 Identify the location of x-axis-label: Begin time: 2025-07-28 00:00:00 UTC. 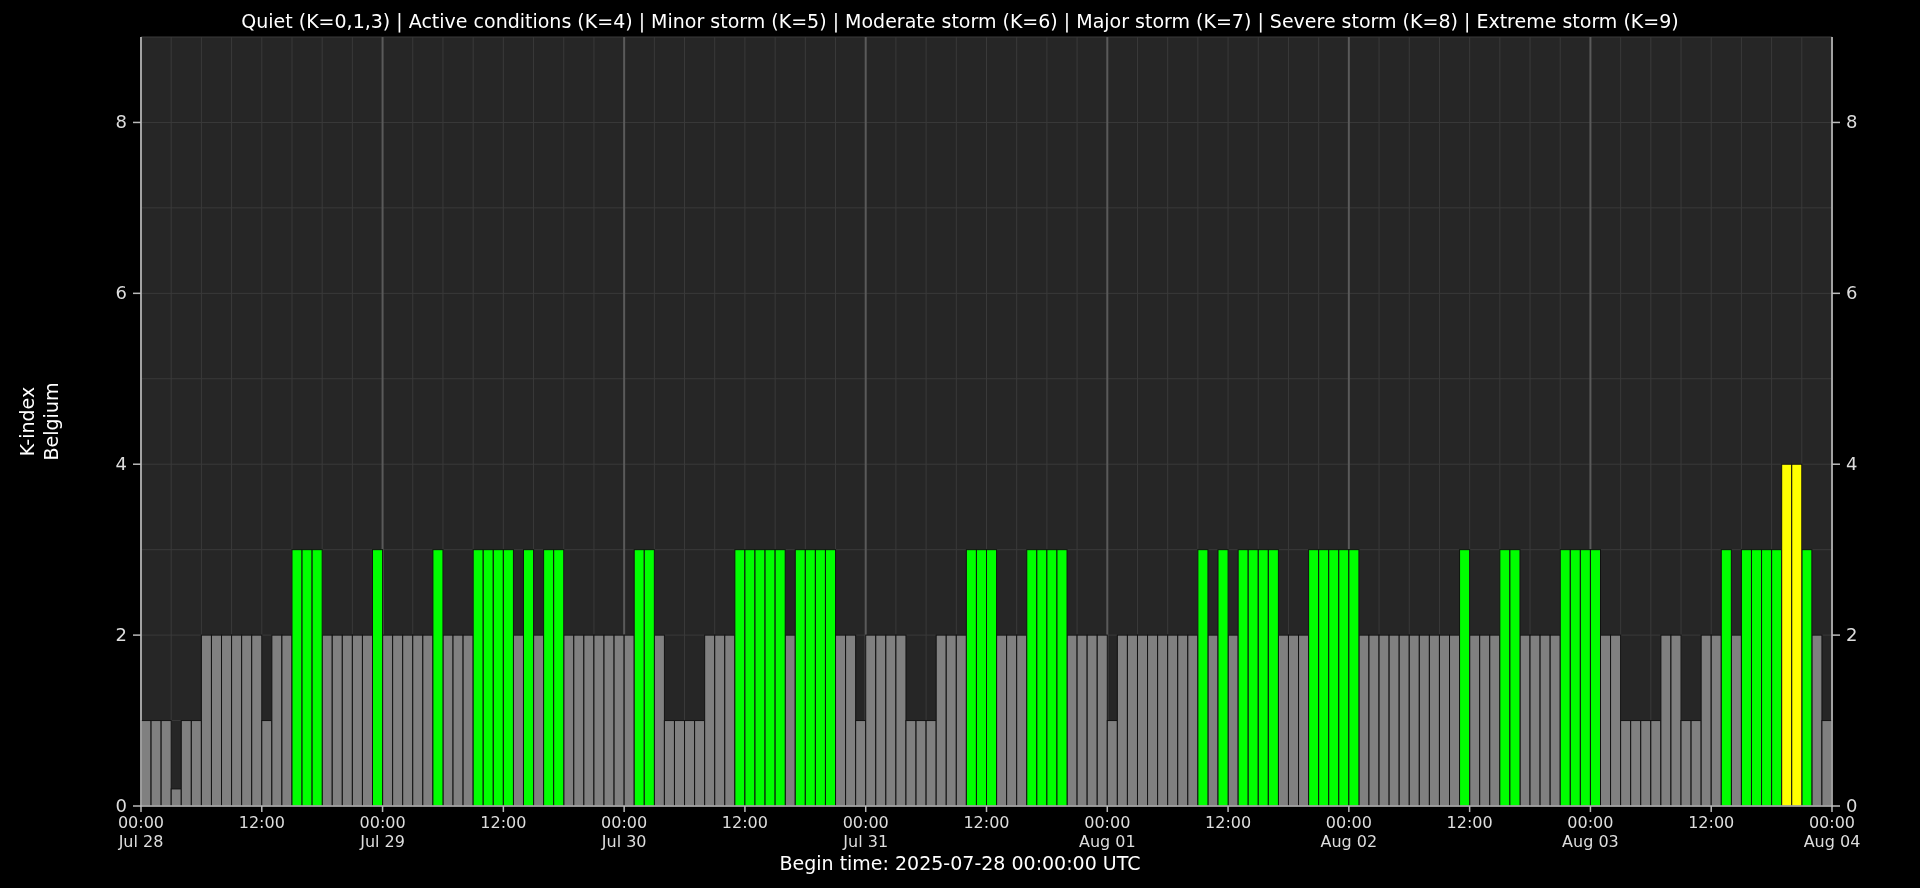
(960, 863).